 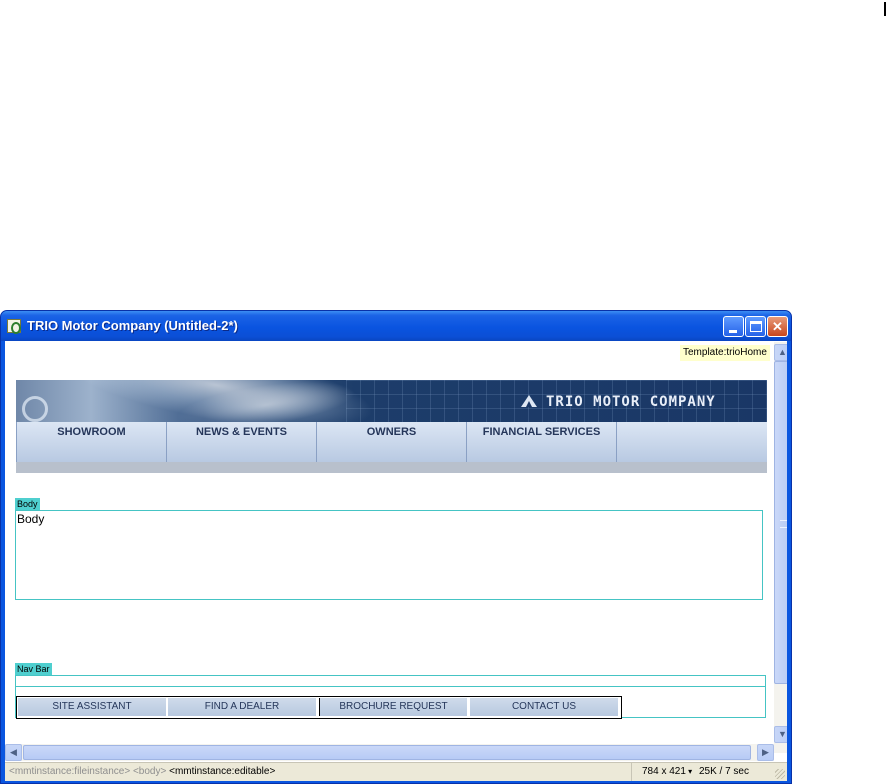 I want to click on editable-region-body: Body, so click(x=389, y=555).